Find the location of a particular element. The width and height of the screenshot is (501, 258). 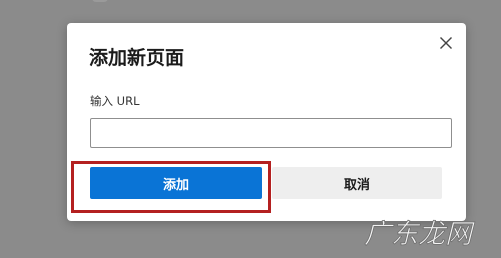

close-icon is located at coordinates (446, 43).